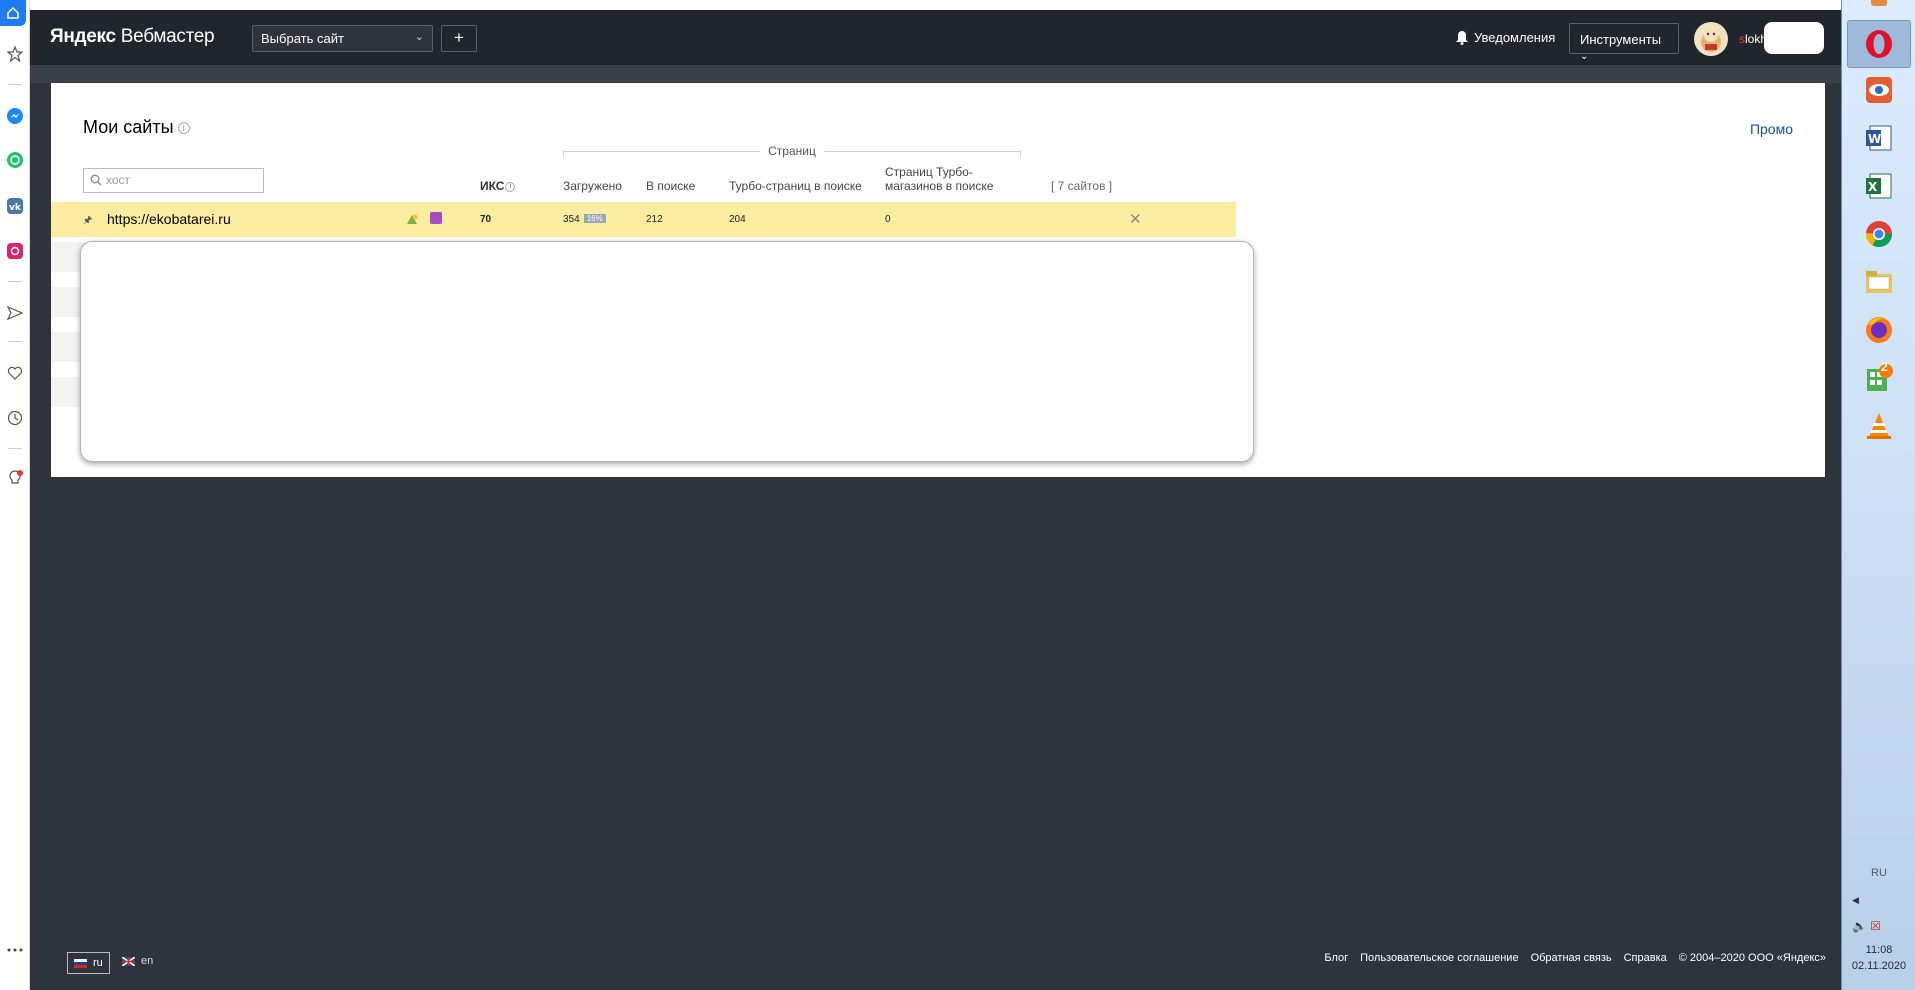 This screenshot has height=990, width=1915. What do you see at coordinates (498, 186) in the screenshot?
I see `column-iks: ИКС i` at bounding box center [498, 186].